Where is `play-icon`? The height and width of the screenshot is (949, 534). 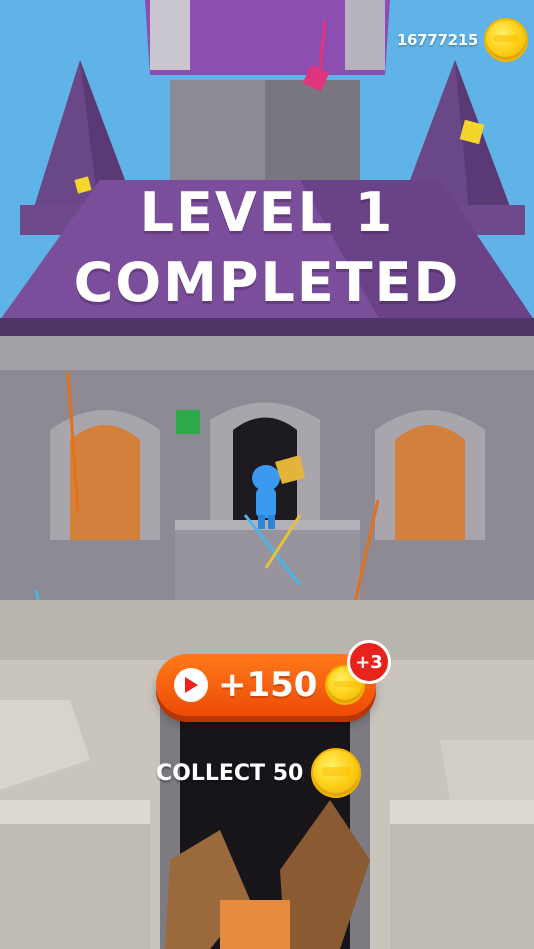
play-icon is located at coordinates (191, 685).